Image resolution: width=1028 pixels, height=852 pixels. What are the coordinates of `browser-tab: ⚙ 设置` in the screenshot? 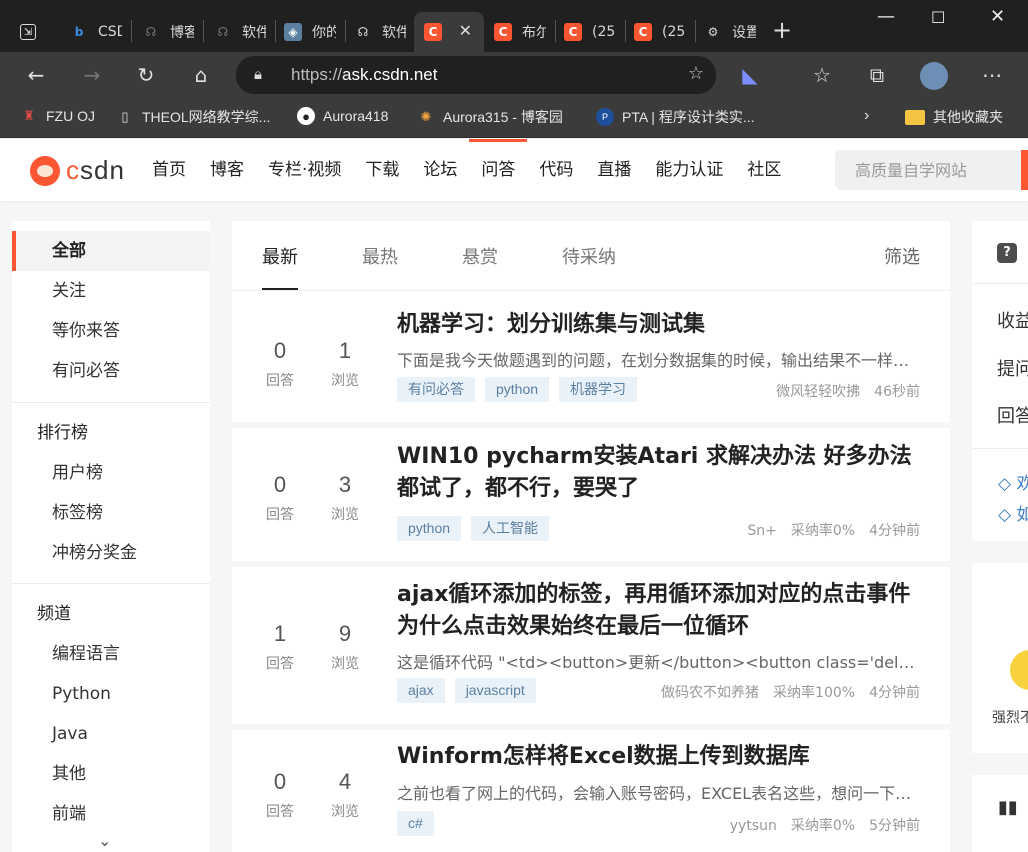 It's located at (729, 32).